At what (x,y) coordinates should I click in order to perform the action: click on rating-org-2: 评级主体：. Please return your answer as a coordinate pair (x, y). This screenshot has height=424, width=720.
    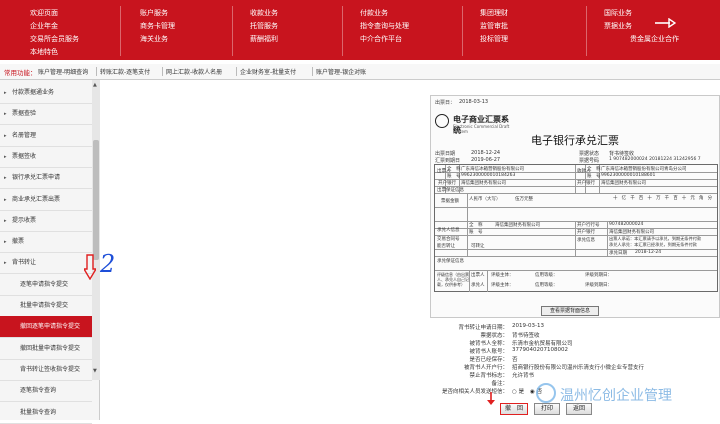
    Looking at the image, I should click on (502, 285).